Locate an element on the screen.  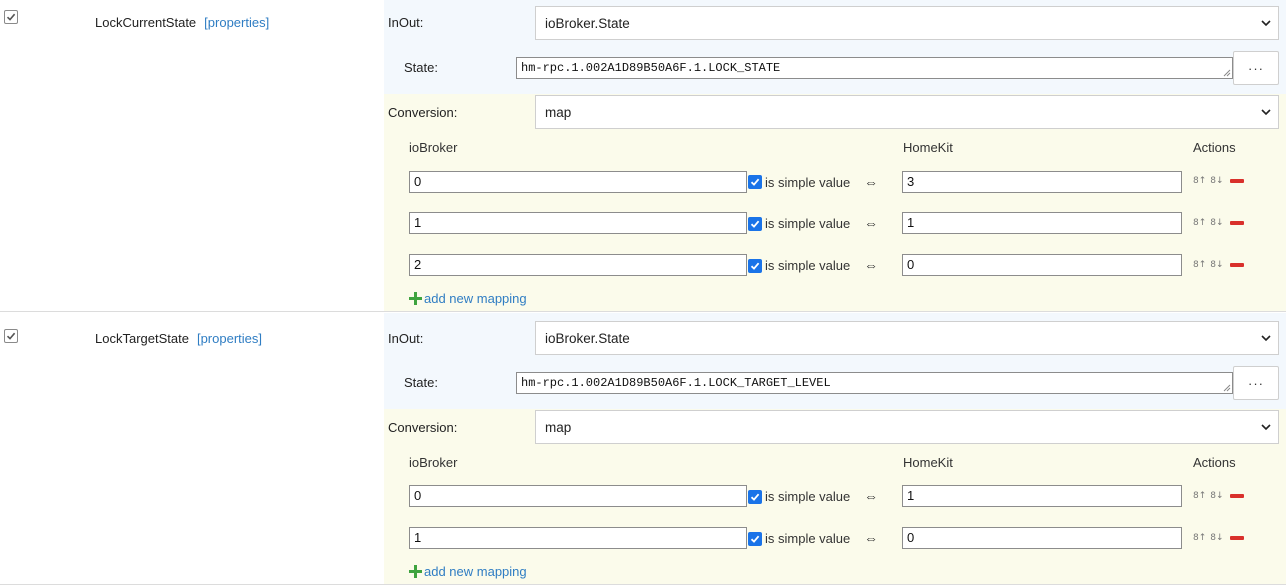
iobroker-value-input: 2 is located at coordinates (578, 265).